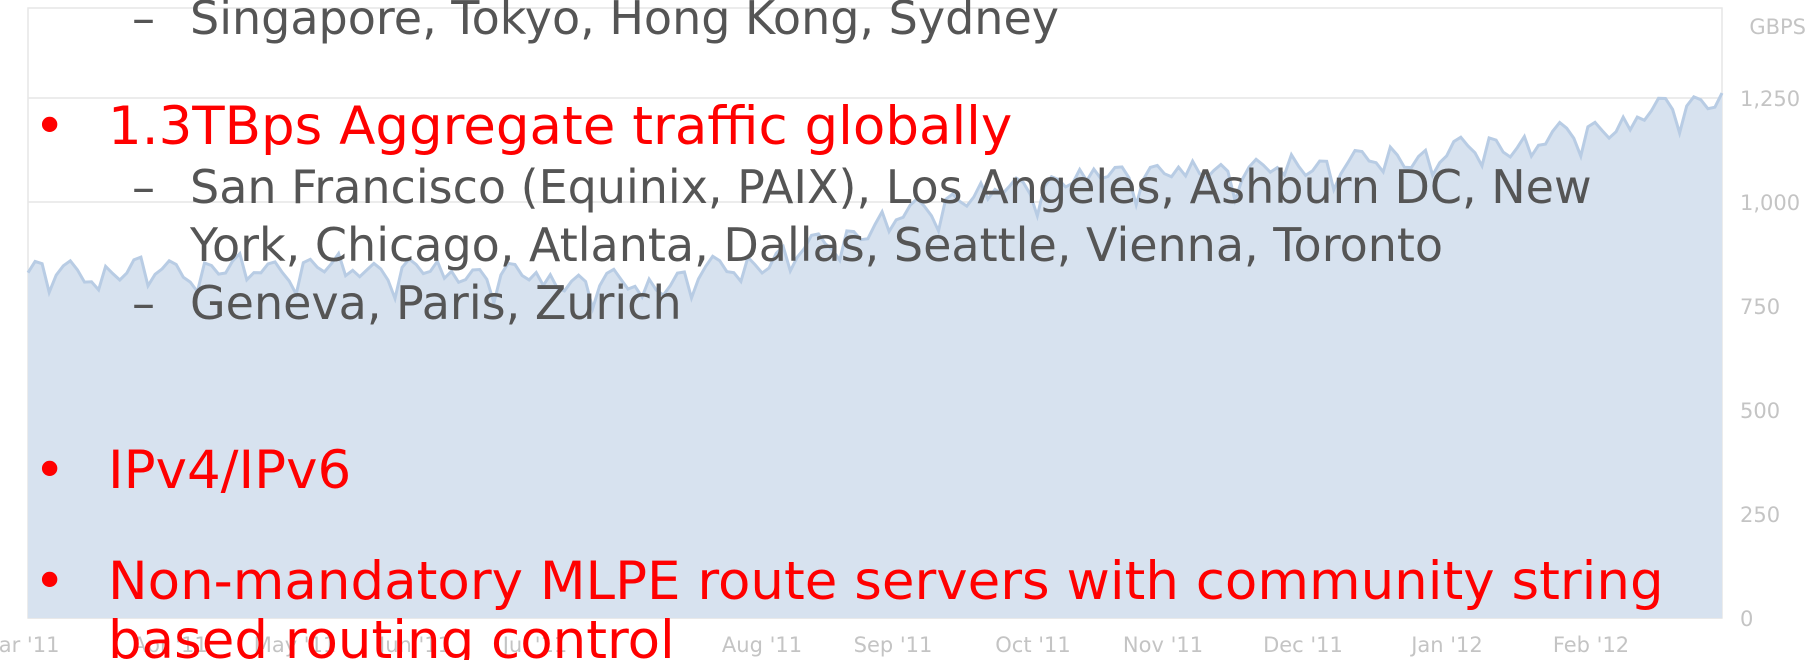 This screenshot has width=1816, height=660. What do you see at coordinates (560, 126) in the screenshot?
I see `bullet-aggregate-traffic: 1.3TBps Aggregate traffic globally` at bounding box center [560, 126].